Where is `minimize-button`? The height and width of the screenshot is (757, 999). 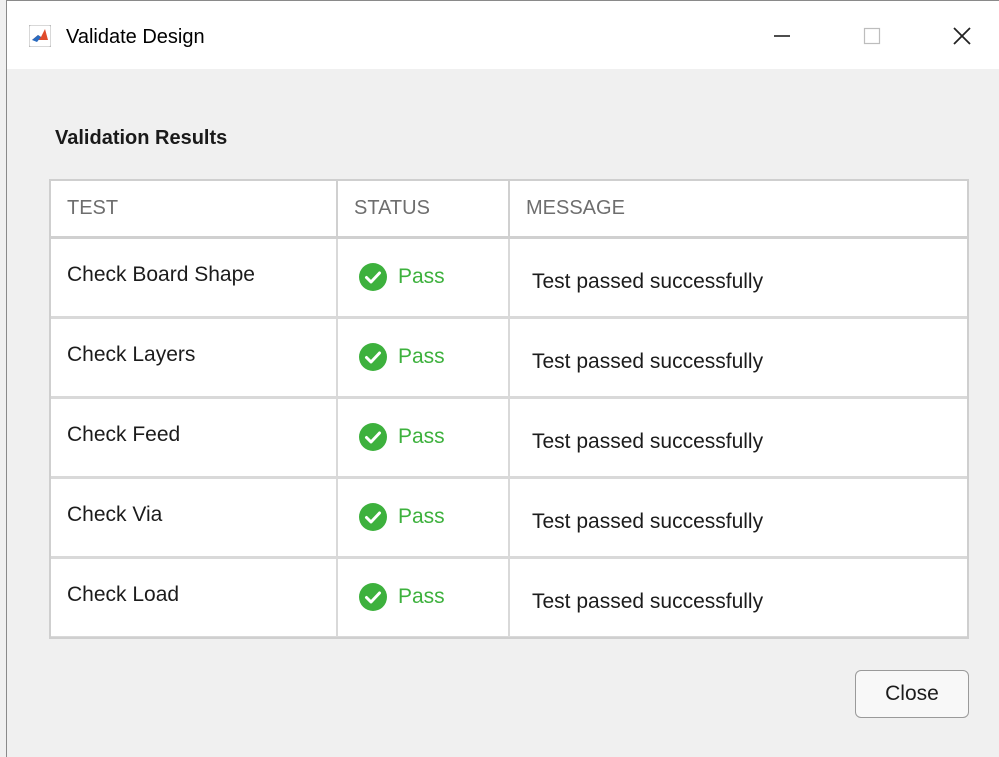
minimize-button is located at coordinates (782, 36).